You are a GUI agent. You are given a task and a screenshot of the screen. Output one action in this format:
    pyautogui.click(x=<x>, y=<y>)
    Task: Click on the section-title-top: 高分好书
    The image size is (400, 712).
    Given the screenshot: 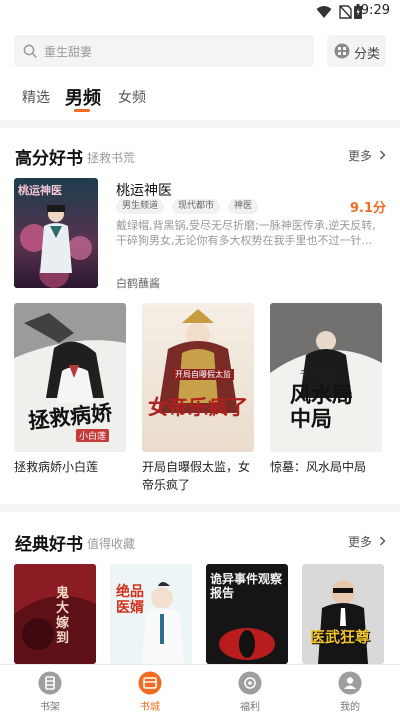 What is the action you would take?
    pyautogui.click(x=49, y=159)
    